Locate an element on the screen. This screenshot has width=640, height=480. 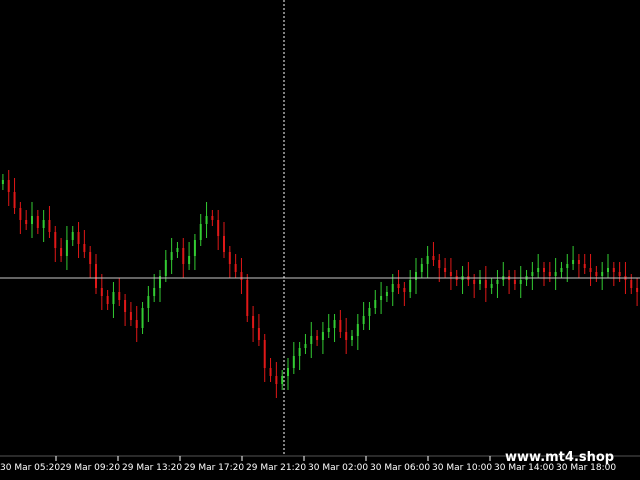
time-label: 29 Mar 09:20 is located at coordinates (90, 468).